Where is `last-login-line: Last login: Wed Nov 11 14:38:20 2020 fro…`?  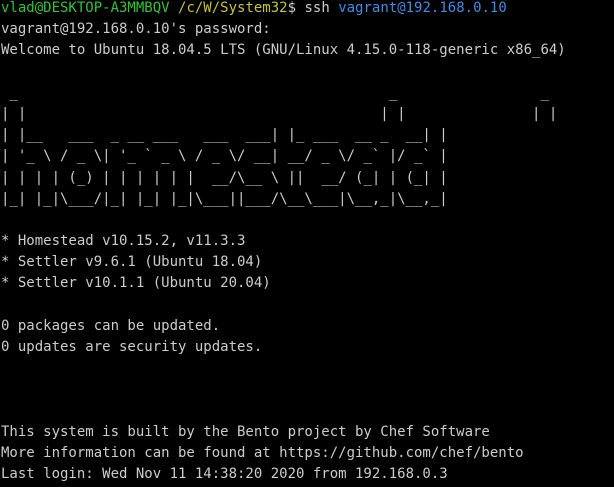
last-login-line: Last login: Wed Nov 11 14:38:20 2020 fro… is located at coordinates (224, 474).